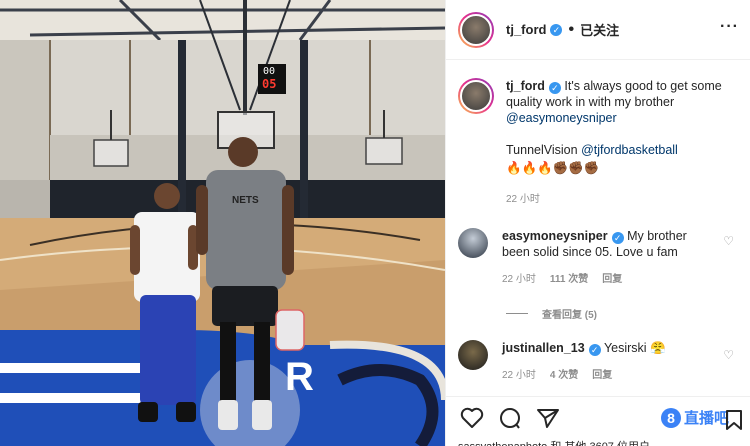  What do you see at coordinates (569, 315) in the screenshot?
I see `view-replies-label: 查看回复 (5)` at bounding box center [569, 315].